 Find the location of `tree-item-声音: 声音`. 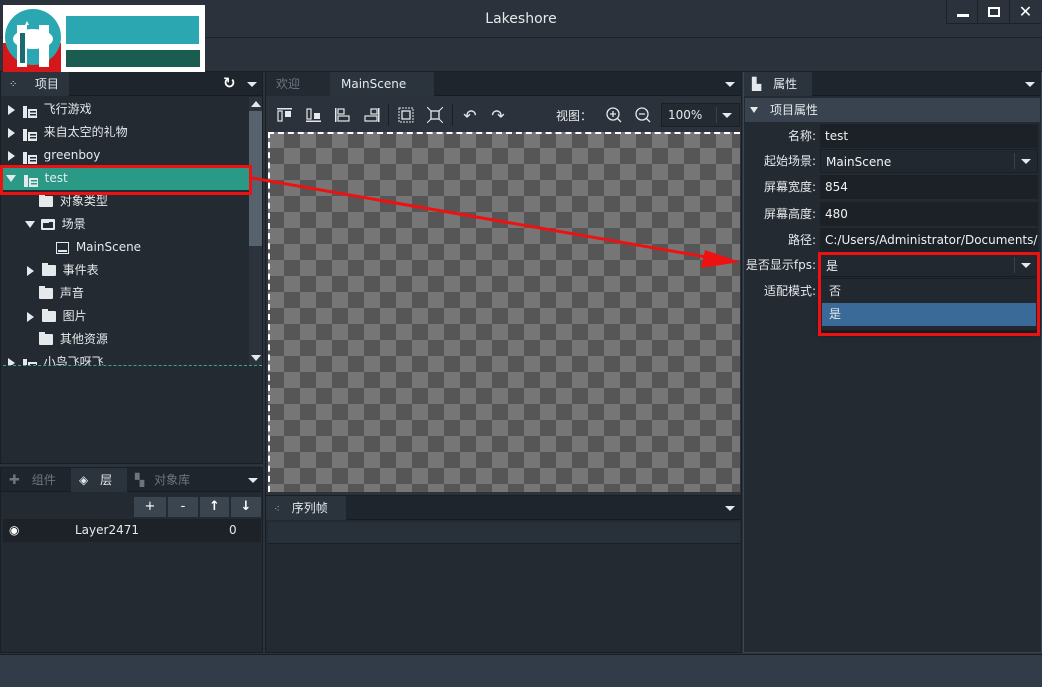

tree-item-声音: 声音 is located at coordinates (61, 293).